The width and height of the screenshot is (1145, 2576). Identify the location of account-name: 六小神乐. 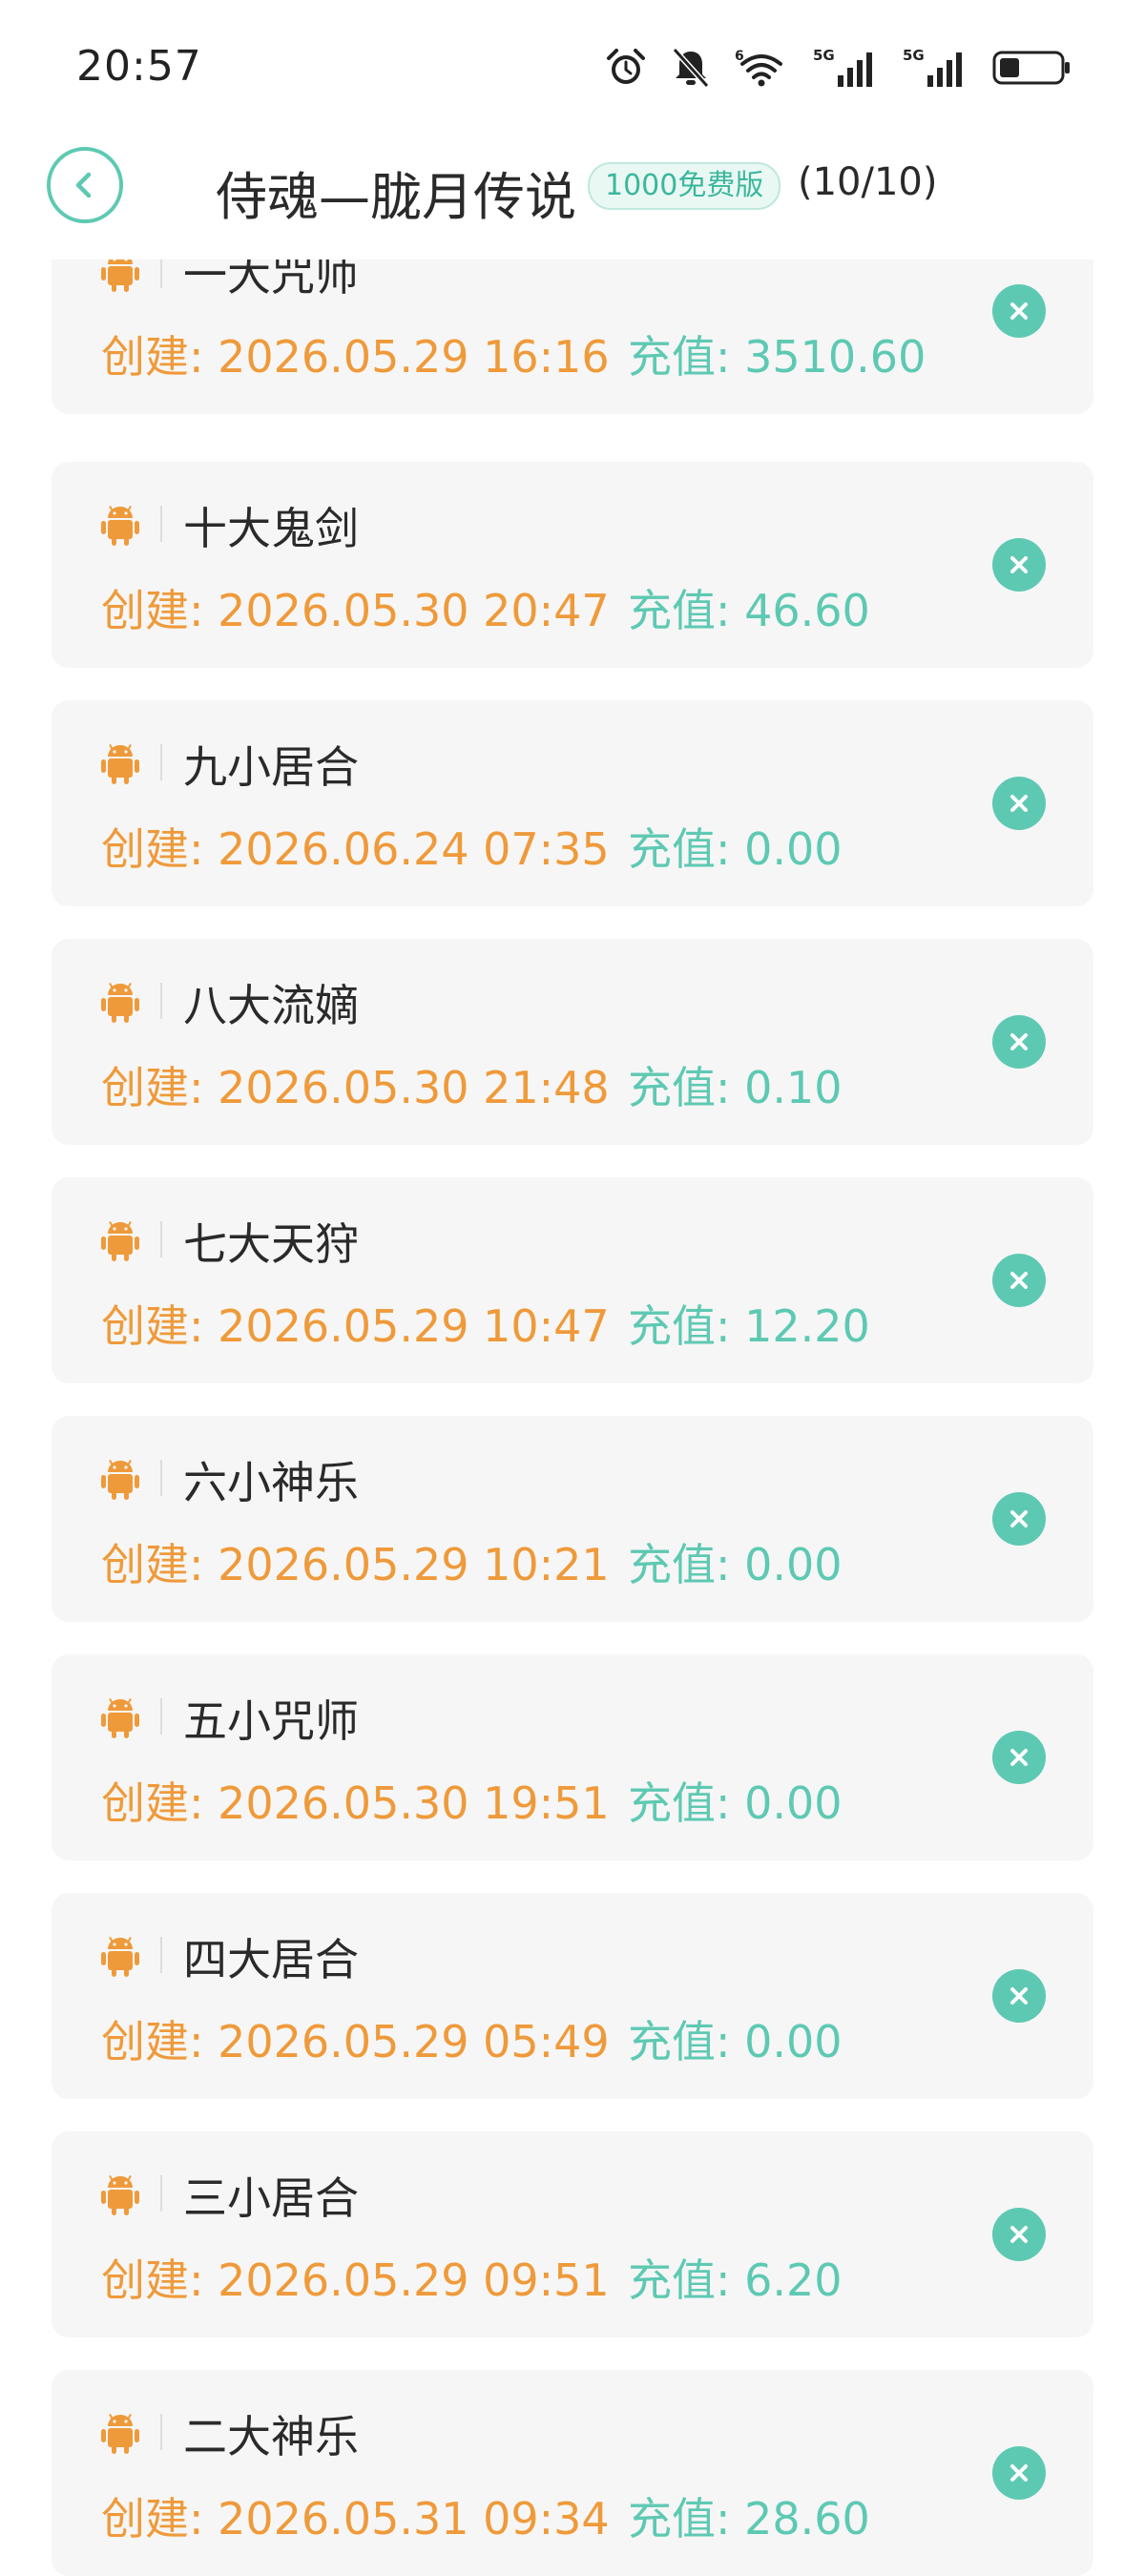
(271, 1482).